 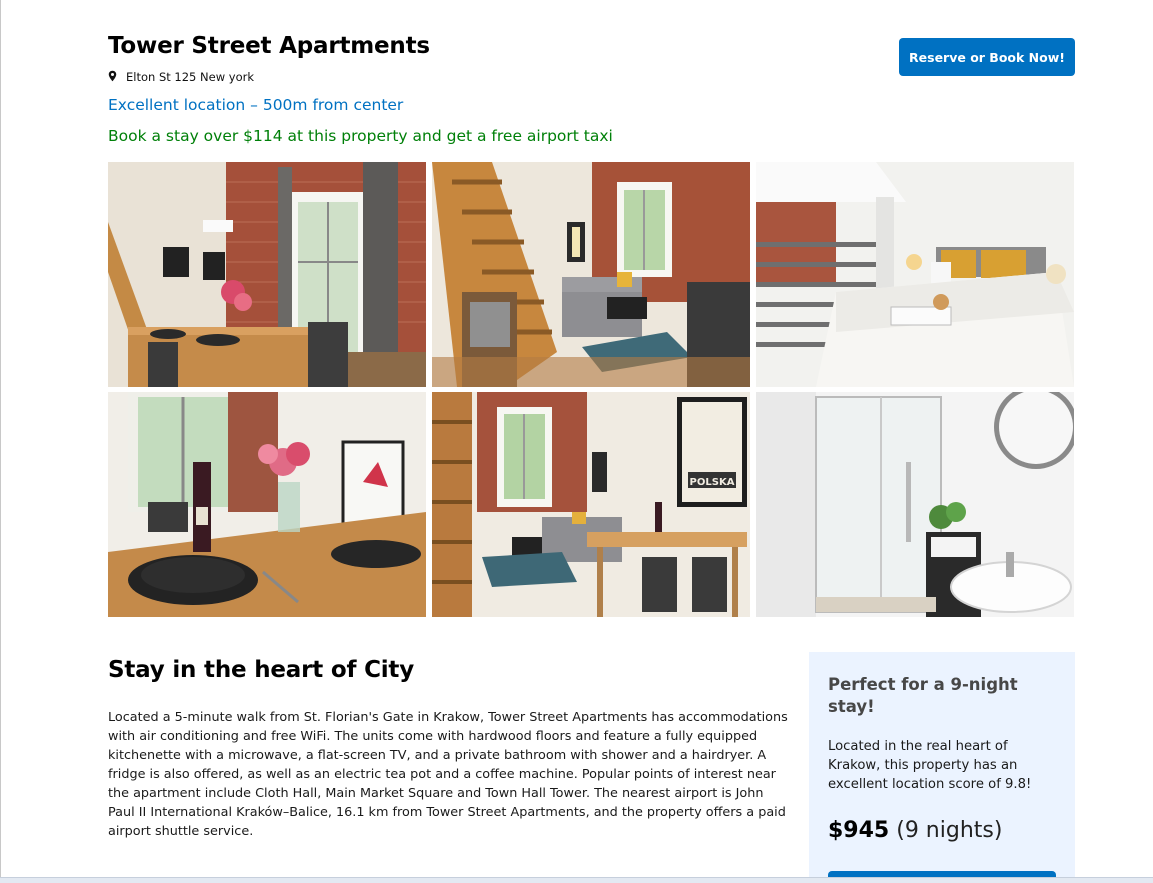 I want to click on description-heading: Stay in the heart of City, so click(x=261, y=670).